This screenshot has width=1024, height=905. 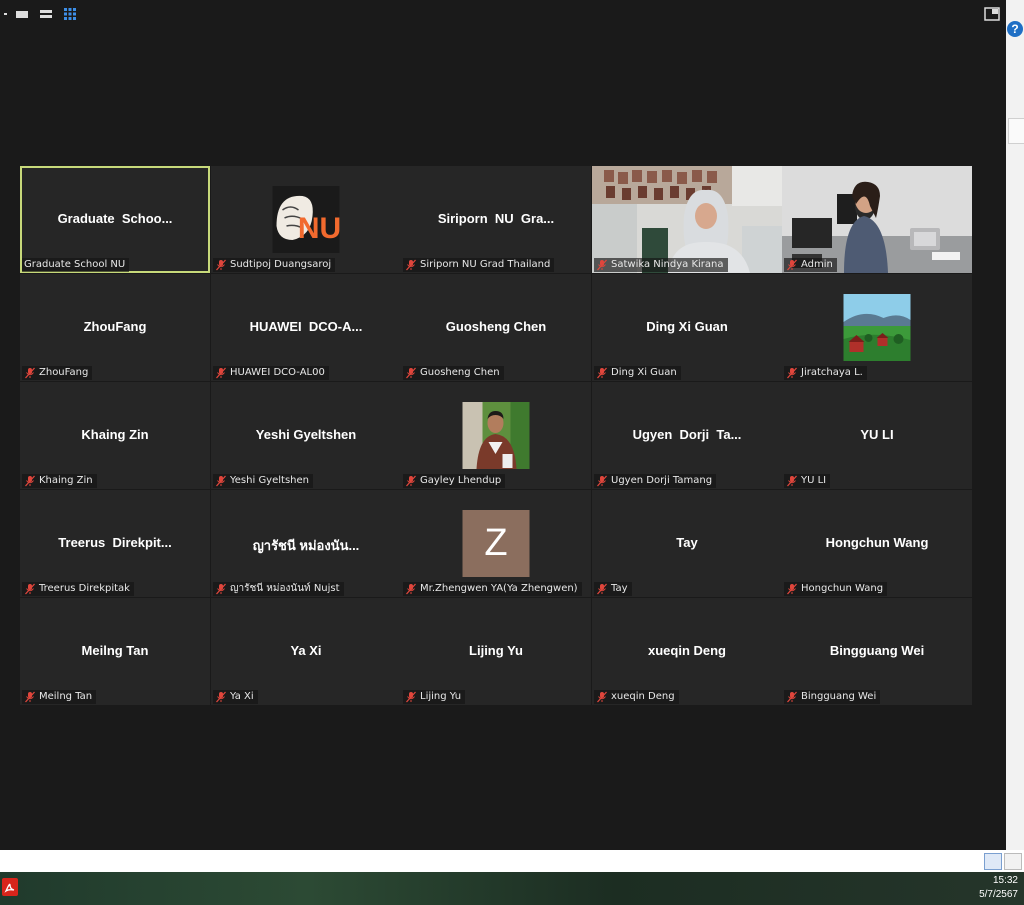 What do you see at coordinates (10, 887) in the screenshot?
I see `adobe-acrobat-icon` at bounding box center [10, 887].